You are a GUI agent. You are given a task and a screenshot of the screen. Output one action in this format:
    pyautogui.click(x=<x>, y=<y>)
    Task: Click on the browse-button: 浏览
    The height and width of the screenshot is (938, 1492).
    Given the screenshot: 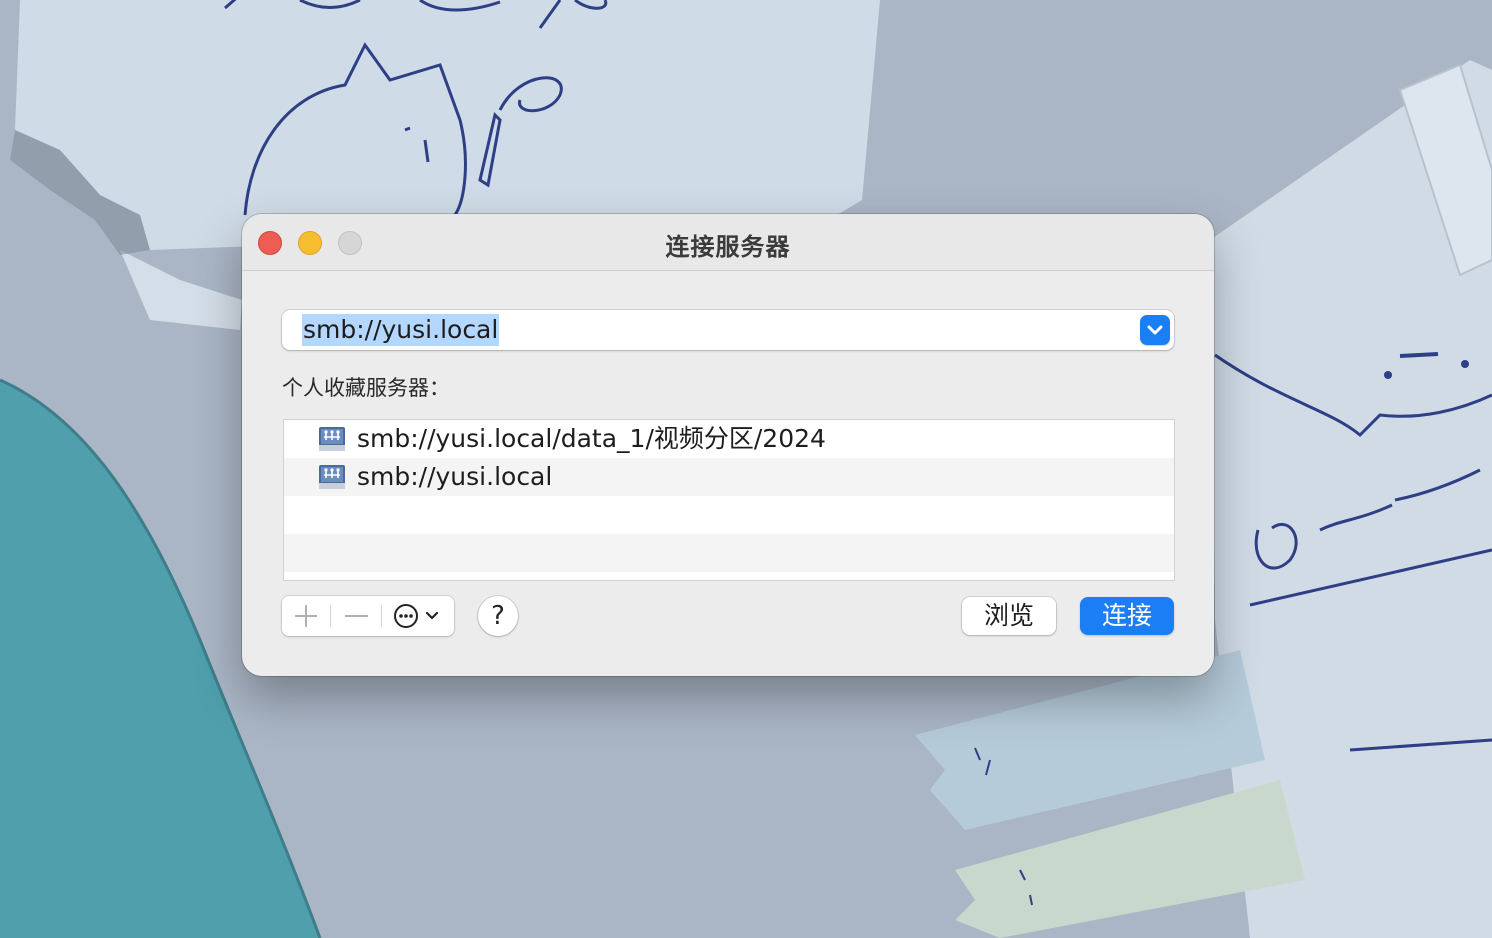 What is the action you would take?
    pyautogui.click(x=1009, y=616)
    